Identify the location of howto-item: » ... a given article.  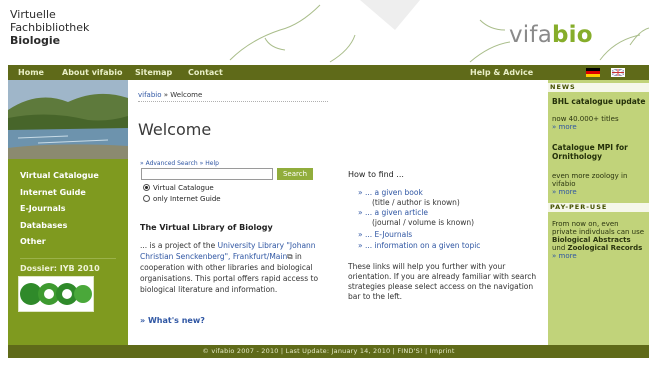
(393, 212).